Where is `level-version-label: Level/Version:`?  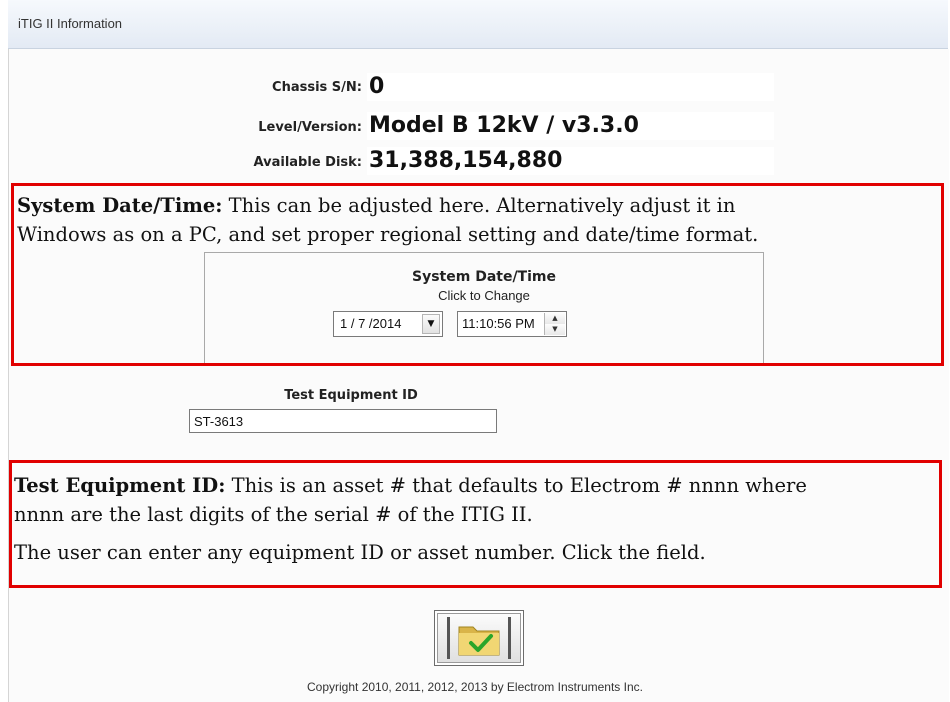
level-version-label: Level/Version: is located at coordinates (310, 127).